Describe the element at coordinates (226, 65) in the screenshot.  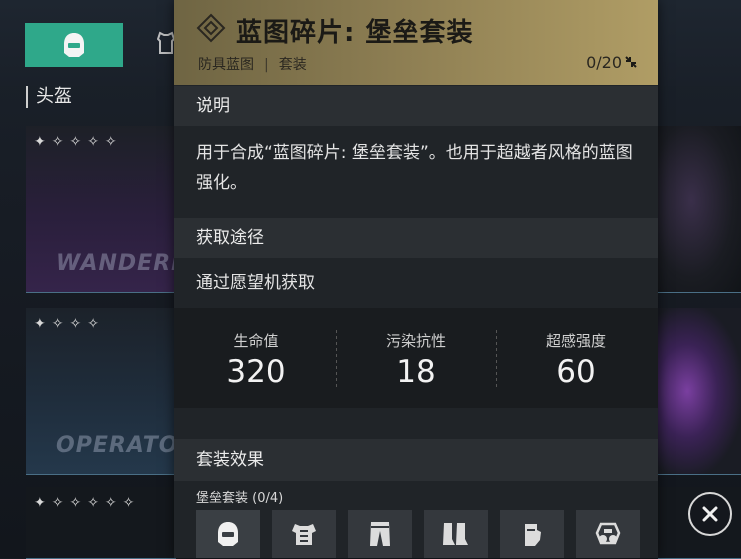
I see `tag-type: 防具蓝图` at that location.